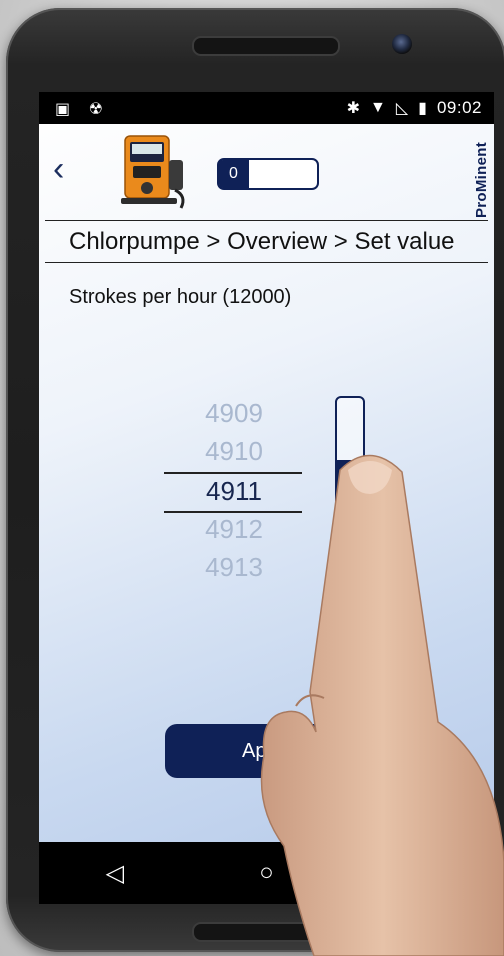 The width and height of the screenshot is (504, 956). I want to click on chevron-left-icon: ‹, so click(59, 169).